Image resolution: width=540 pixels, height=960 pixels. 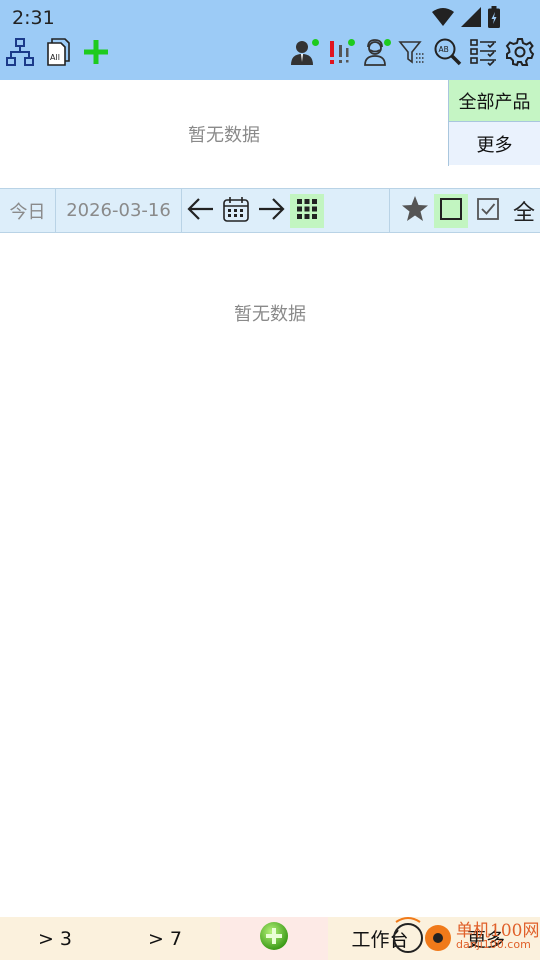 I want to click on all-files-icon: All, so click(x=58, y=54).